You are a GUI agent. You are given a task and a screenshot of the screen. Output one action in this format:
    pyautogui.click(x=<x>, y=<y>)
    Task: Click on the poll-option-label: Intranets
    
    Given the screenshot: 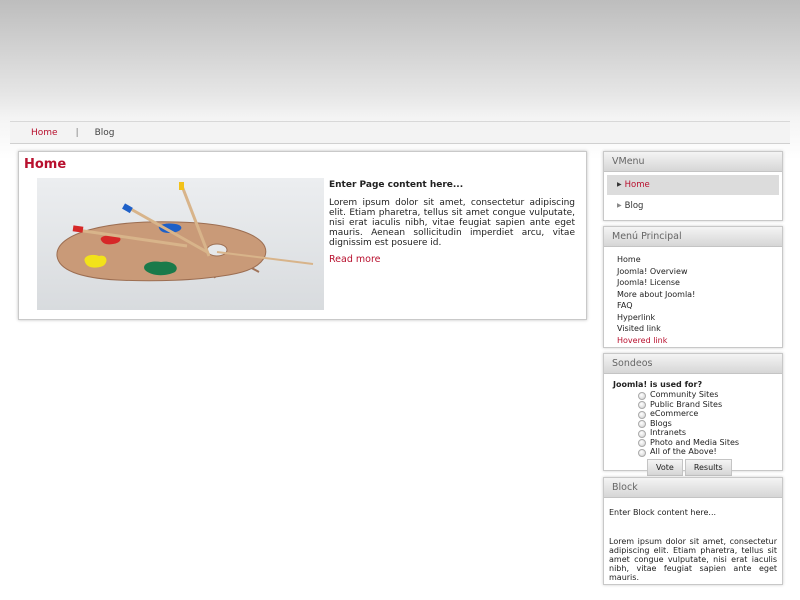 What is the action you would take?
    pyautogui.click(x=668, y=433)
    